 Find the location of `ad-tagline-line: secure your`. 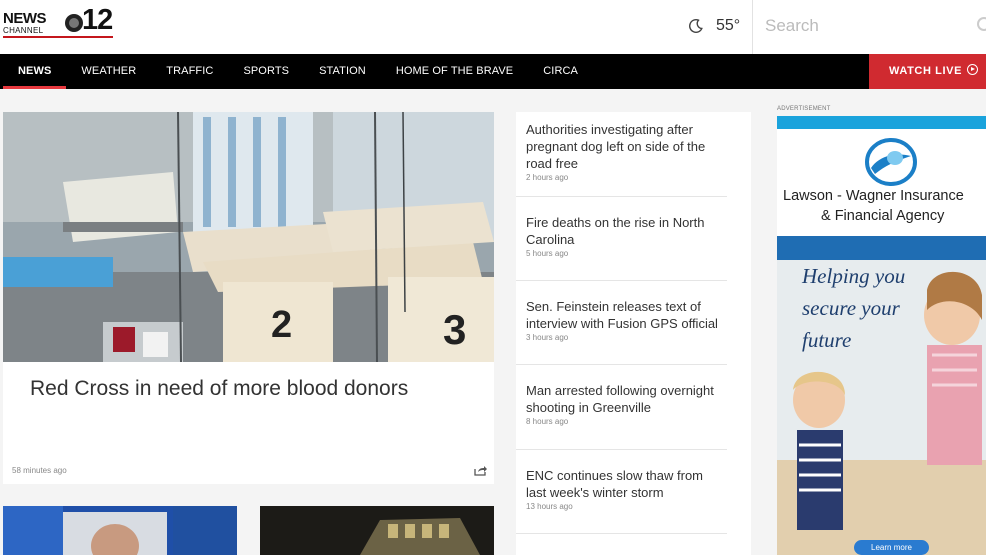

ad-tagline-line: secure your is located at coordinates (851, 308).